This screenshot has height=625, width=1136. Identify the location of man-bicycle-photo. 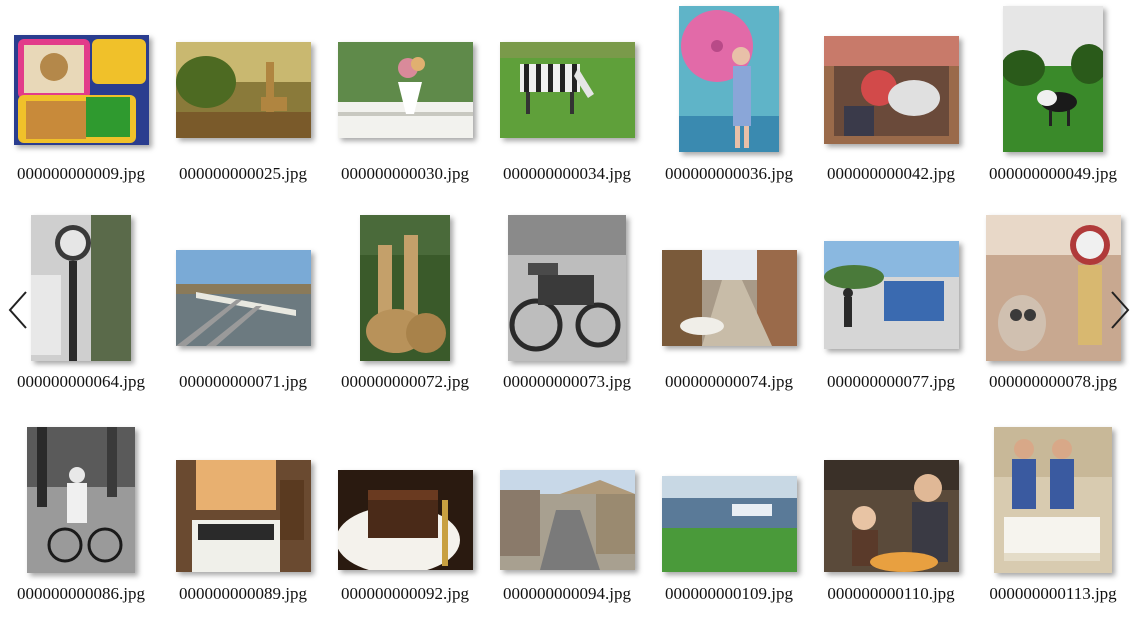
(81, 500).